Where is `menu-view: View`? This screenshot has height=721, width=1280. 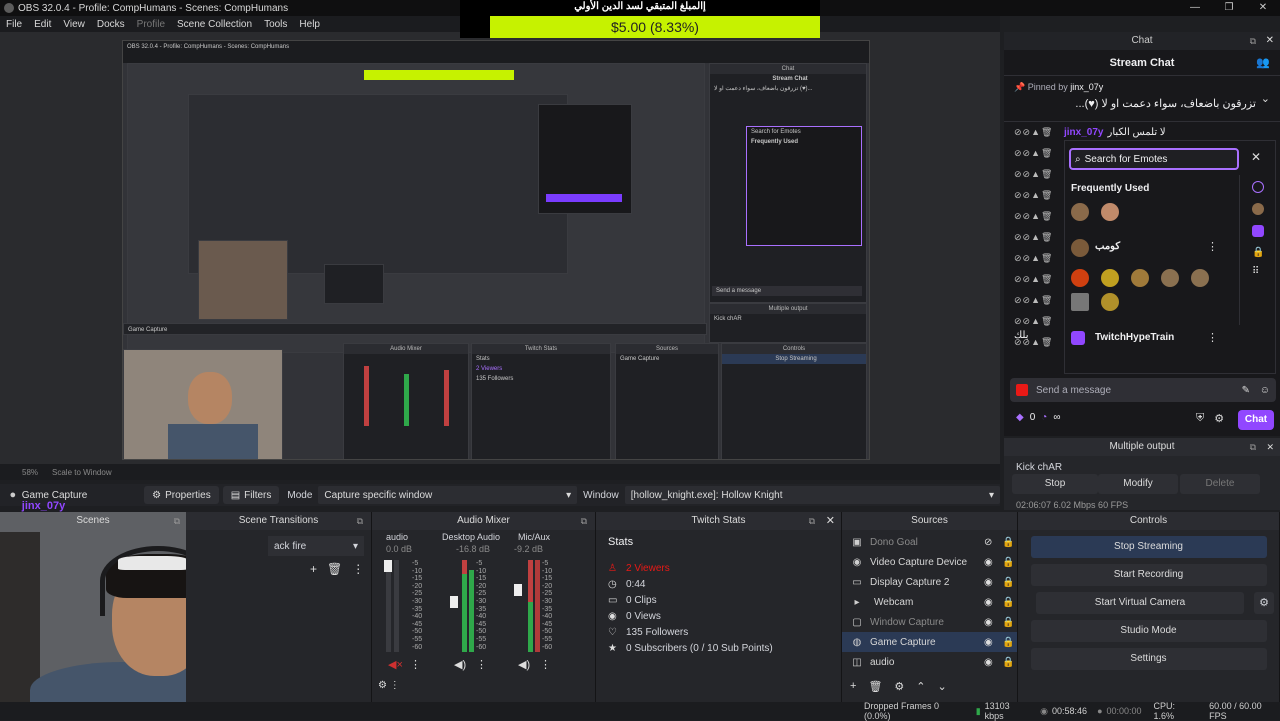
menu-view: View is located at coordinates (74, 24).